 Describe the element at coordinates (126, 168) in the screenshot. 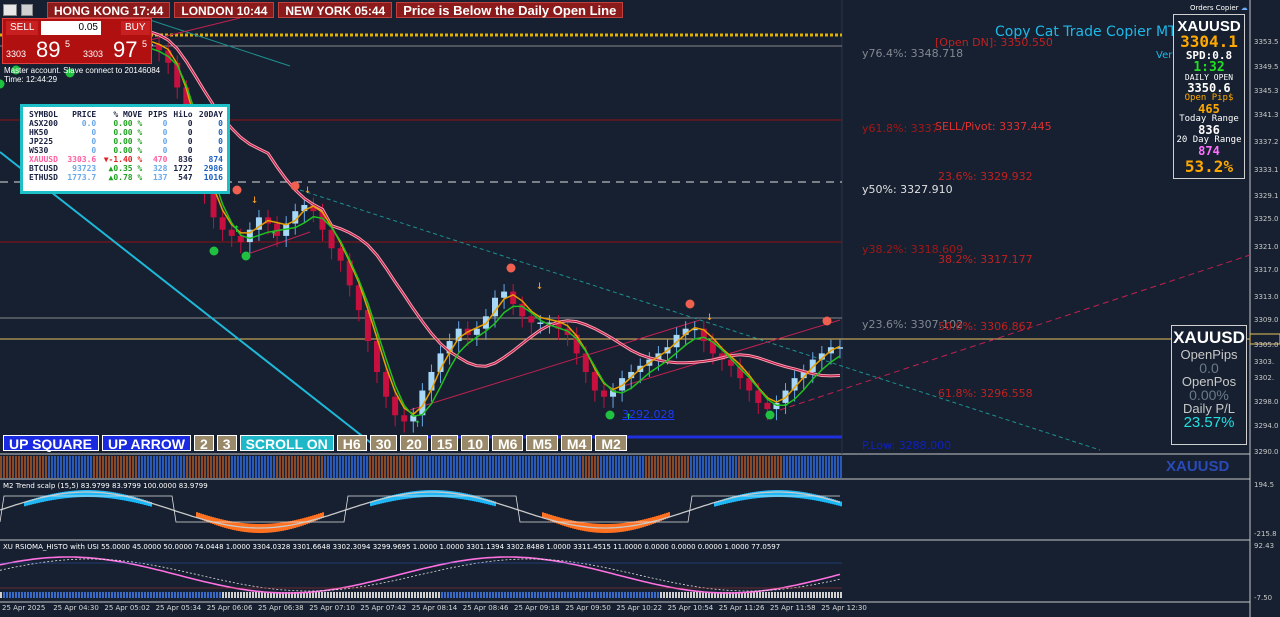

I see `market-row: BTCUSD 93723 ▲0.35 % 328 1727 2986` at that location.